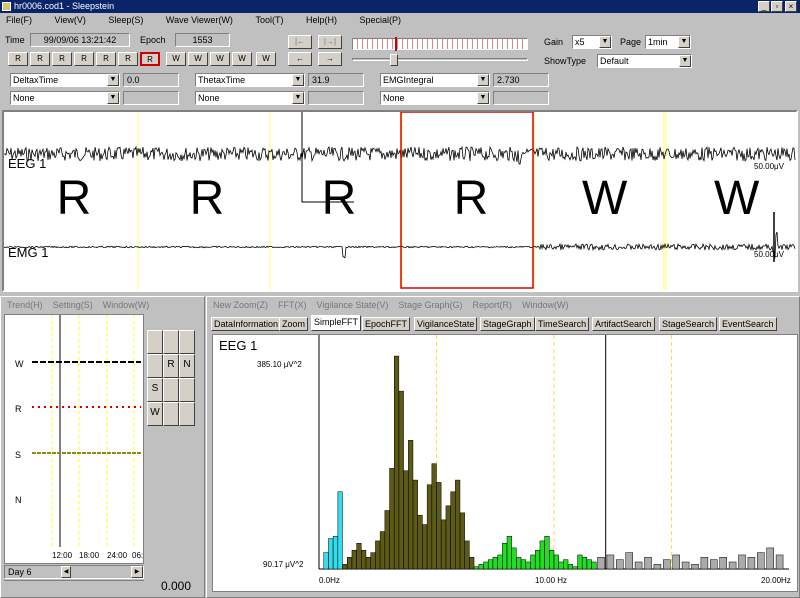  What do you see at coordinates (440, 59) in the screenshot?
I see `scroll-track` at bounding box center [440, 59].